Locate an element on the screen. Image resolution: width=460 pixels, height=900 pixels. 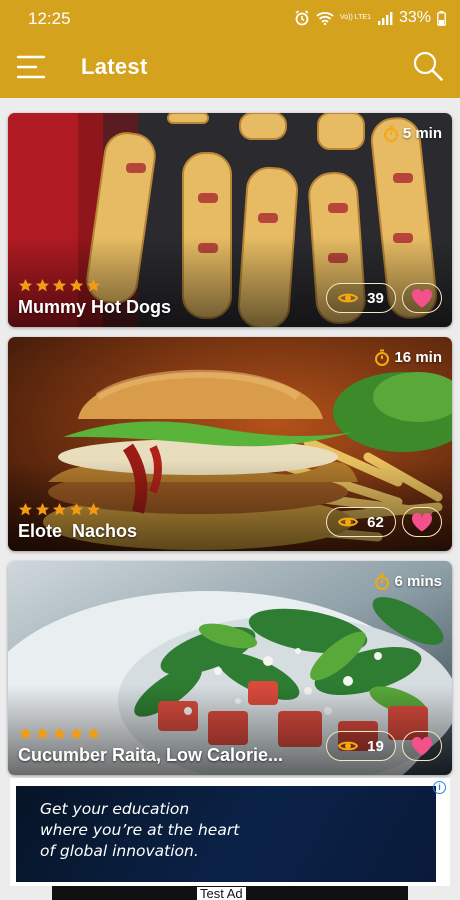
ad-line: of global innovation. is located at coordinates (119, 851).